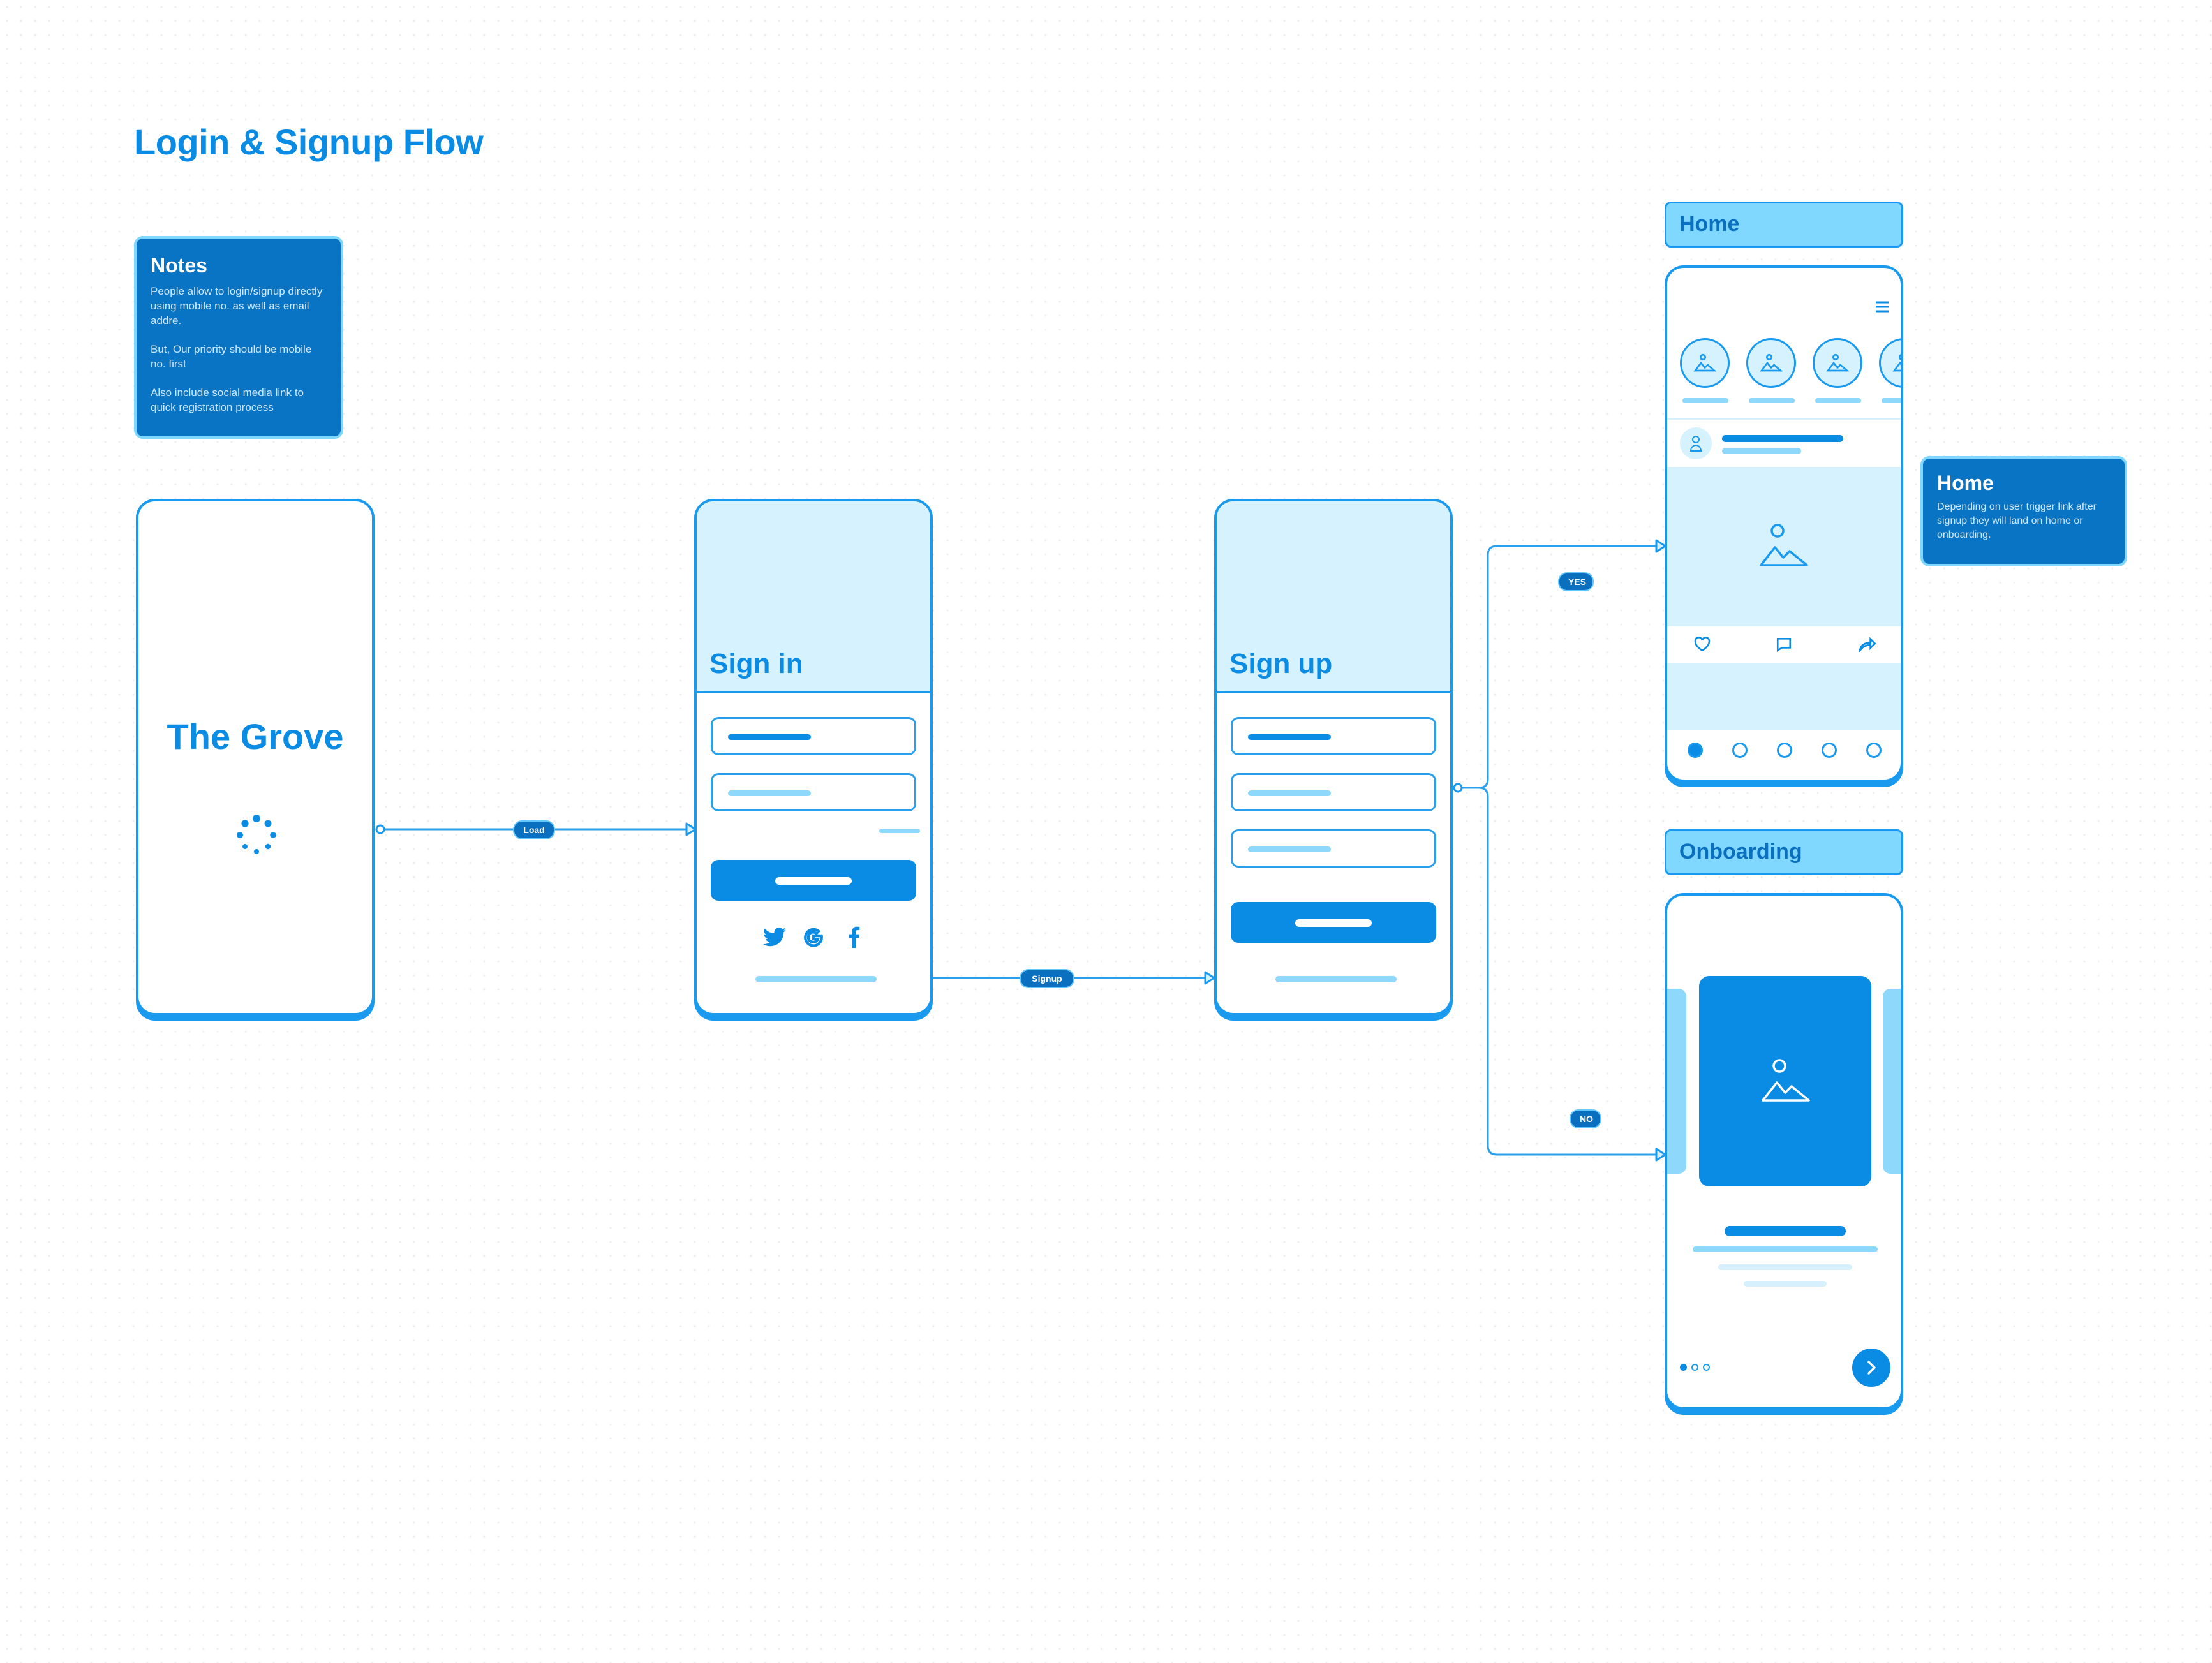  What do you see at coordinates (1785, 1231) in the screenshot?
I see `onboarding-heading` at bounding box center [1785, 1231].